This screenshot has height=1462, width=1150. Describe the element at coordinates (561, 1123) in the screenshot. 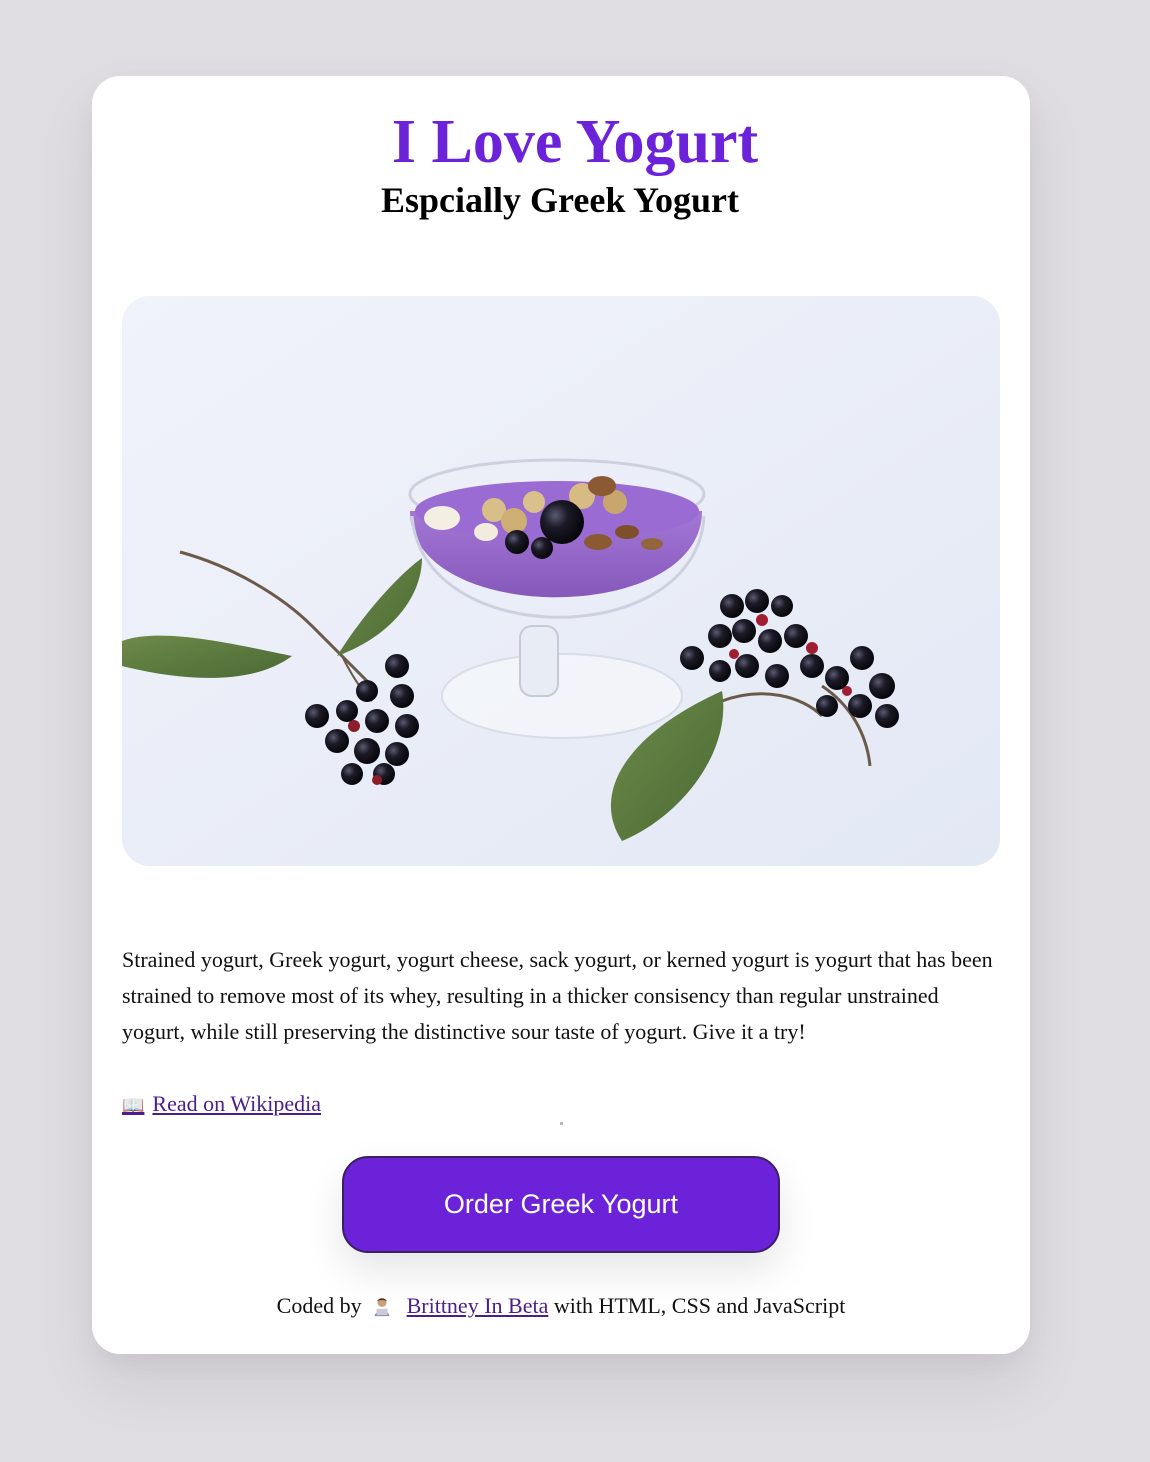

I see `divider-mark` at that location.